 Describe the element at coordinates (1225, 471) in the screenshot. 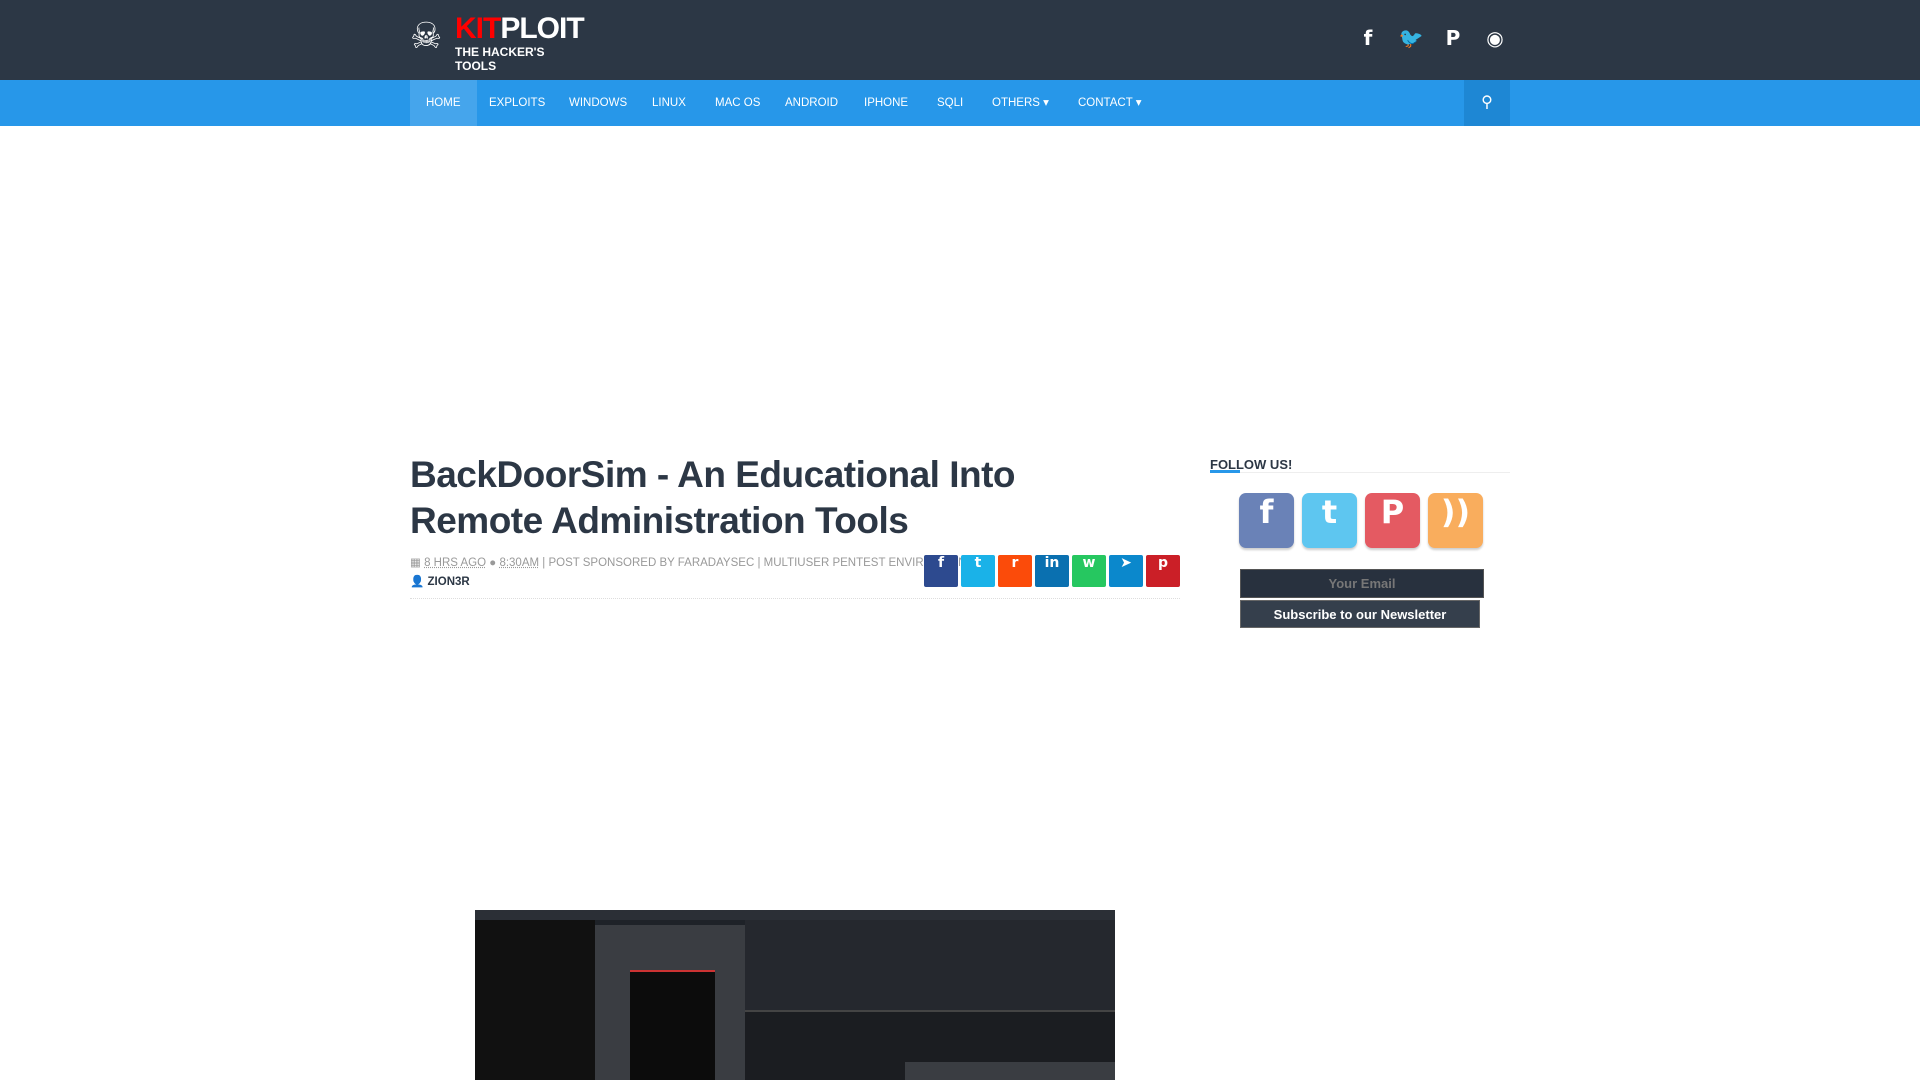

I see `title-accent` at that location.